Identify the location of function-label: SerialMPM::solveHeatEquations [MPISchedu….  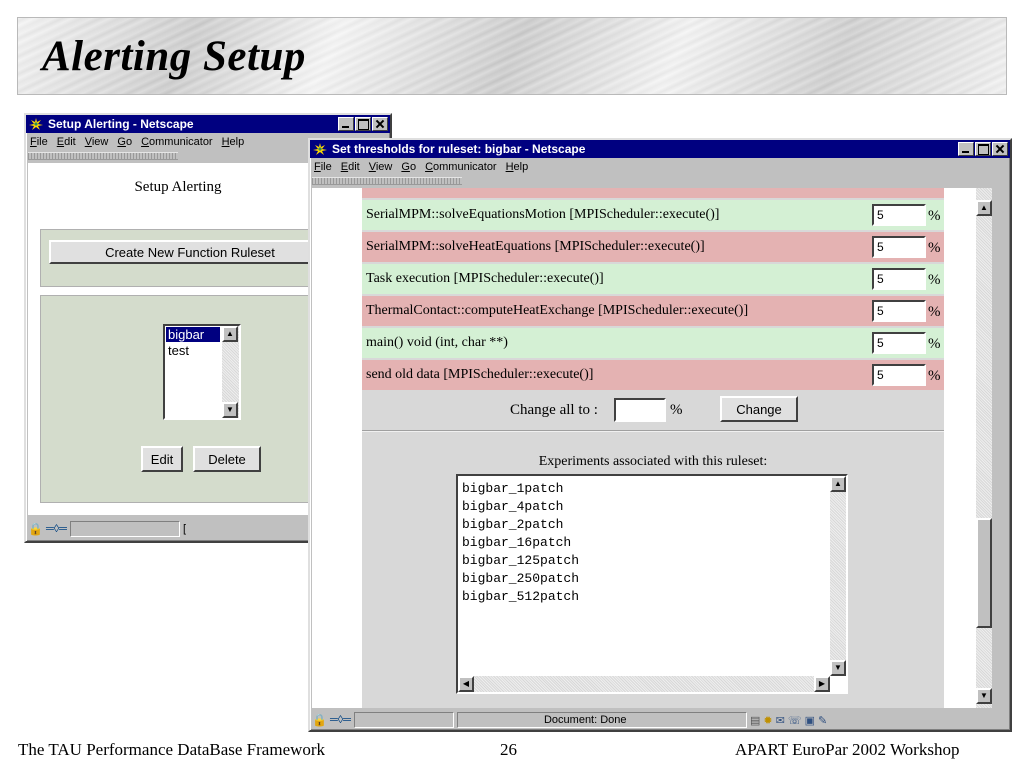
(535, 246).